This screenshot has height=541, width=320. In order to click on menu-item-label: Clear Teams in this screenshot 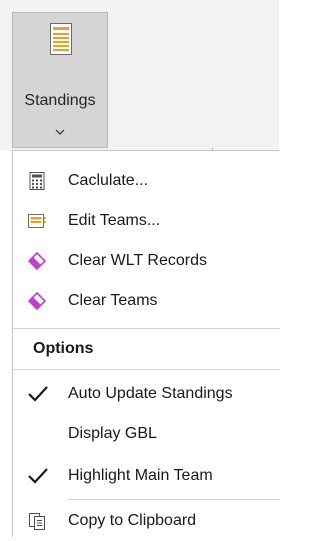, I will do `click(113, 300)`.